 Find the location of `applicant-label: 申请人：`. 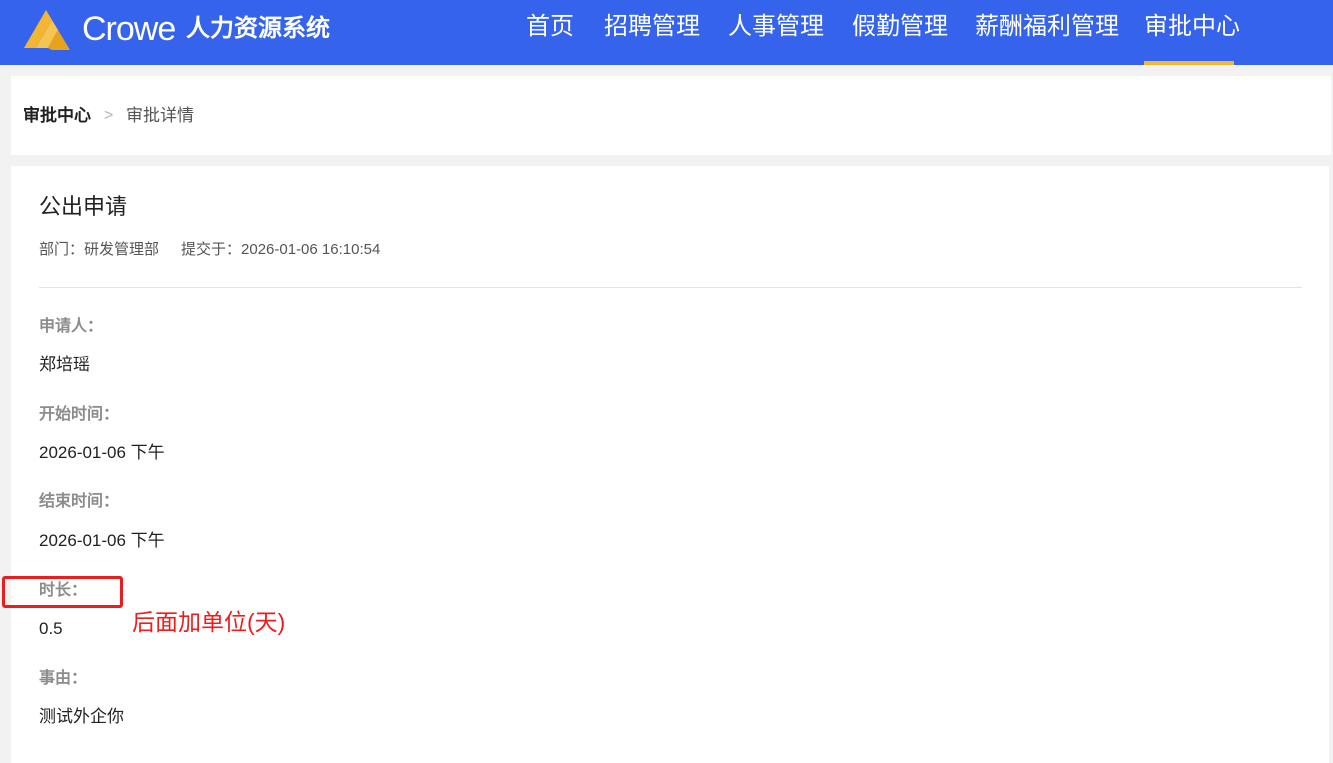

applicant-label: 申请人： is located at coordinates (71, 326).